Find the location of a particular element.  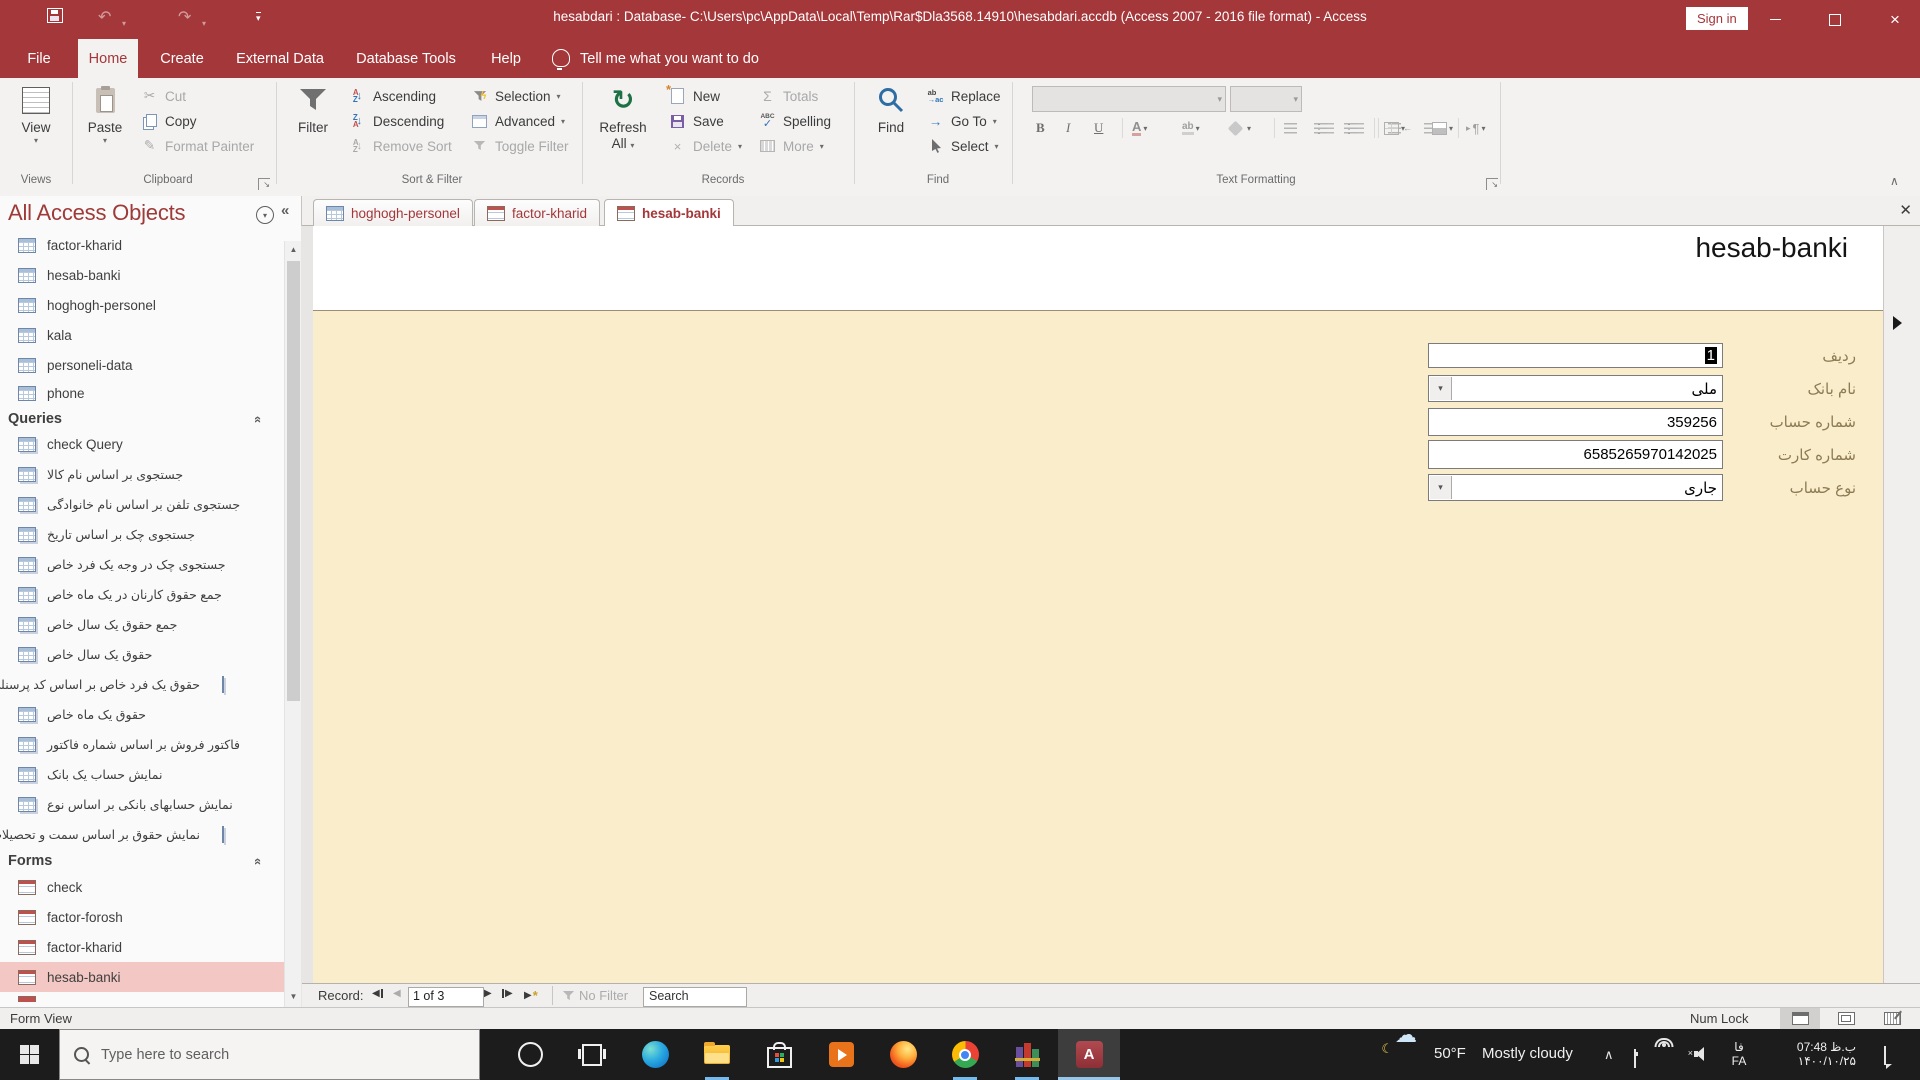

sidebar-section-forms: Forms « is located at coordinates (146, 861).